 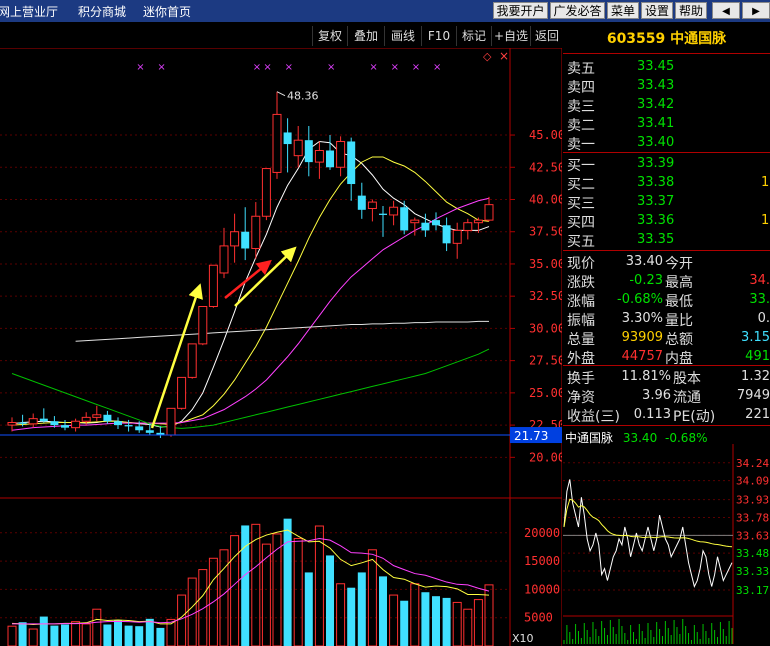 I want to click on stat-value: 11.81%, so click(x=646, y=376).